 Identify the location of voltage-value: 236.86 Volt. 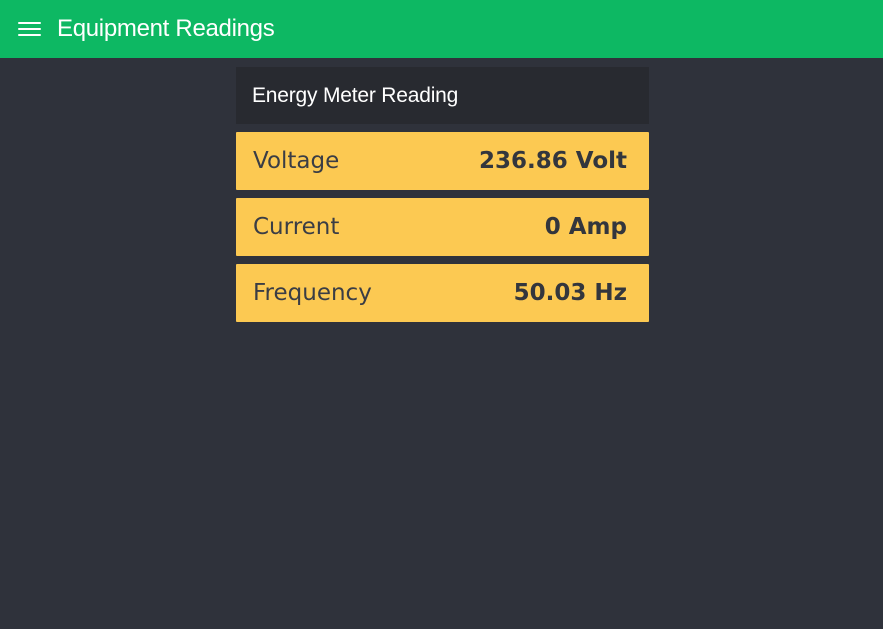
(553, 161).